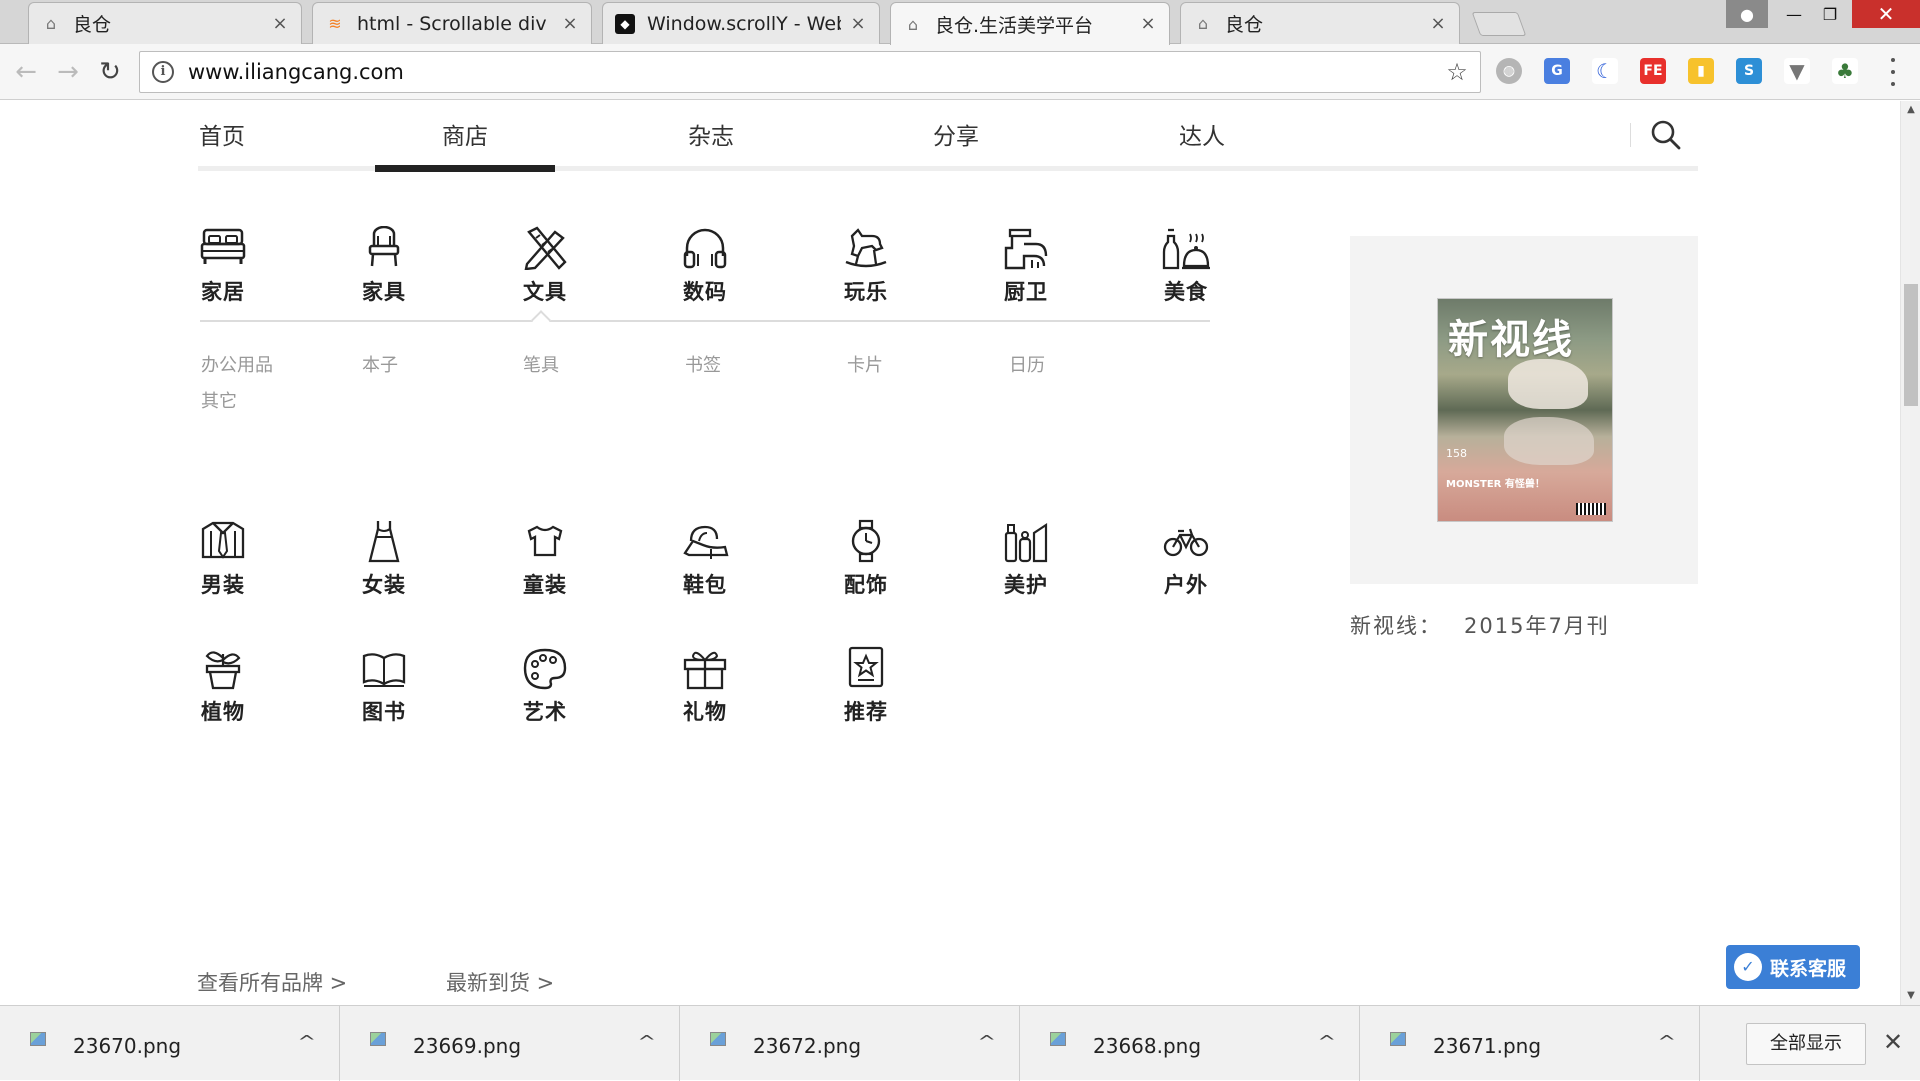 This screenshot has height=1081, width=1920. I want to click on bookmark-star-icon: ☆, so click(1457, 72).